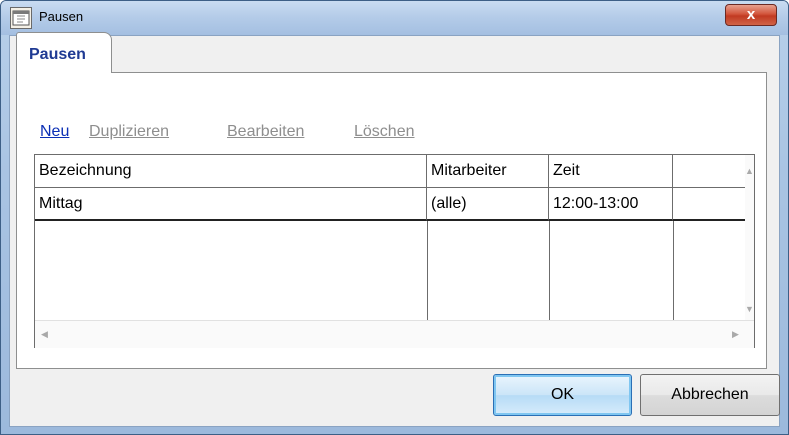 The width and height of the screenshot is (789, 435). I want to click on scroll-right-arrow-icon: ▶, so click(735, 334).